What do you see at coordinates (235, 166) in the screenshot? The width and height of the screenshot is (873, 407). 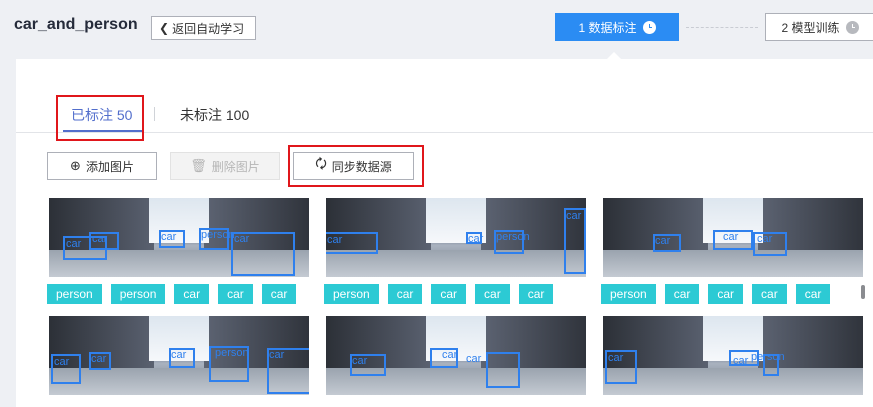 I see `delete-image-label: 删除图片` at bounding box center [235, 166].